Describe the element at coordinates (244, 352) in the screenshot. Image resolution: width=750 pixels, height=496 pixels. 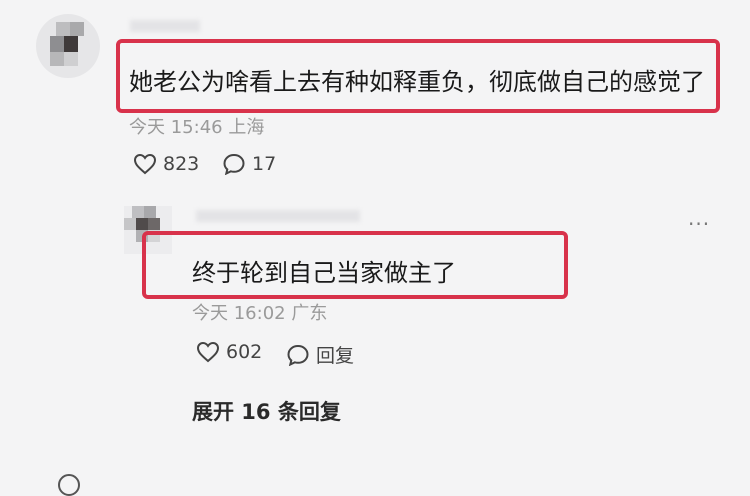
I see `reply-like-count: 602` at that location.